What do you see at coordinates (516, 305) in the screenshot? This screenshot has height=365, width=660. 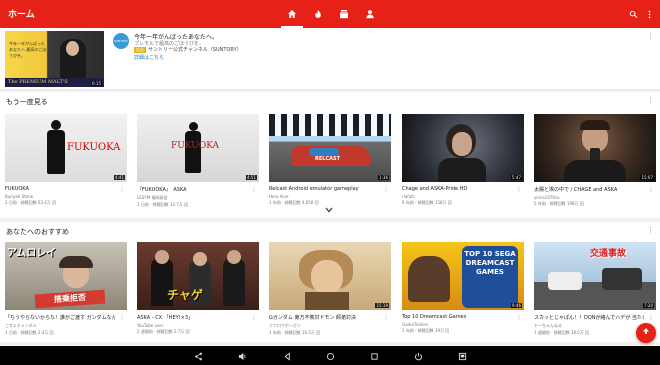 I see `video-duration: 9:46` at bounding box center [516, 305].